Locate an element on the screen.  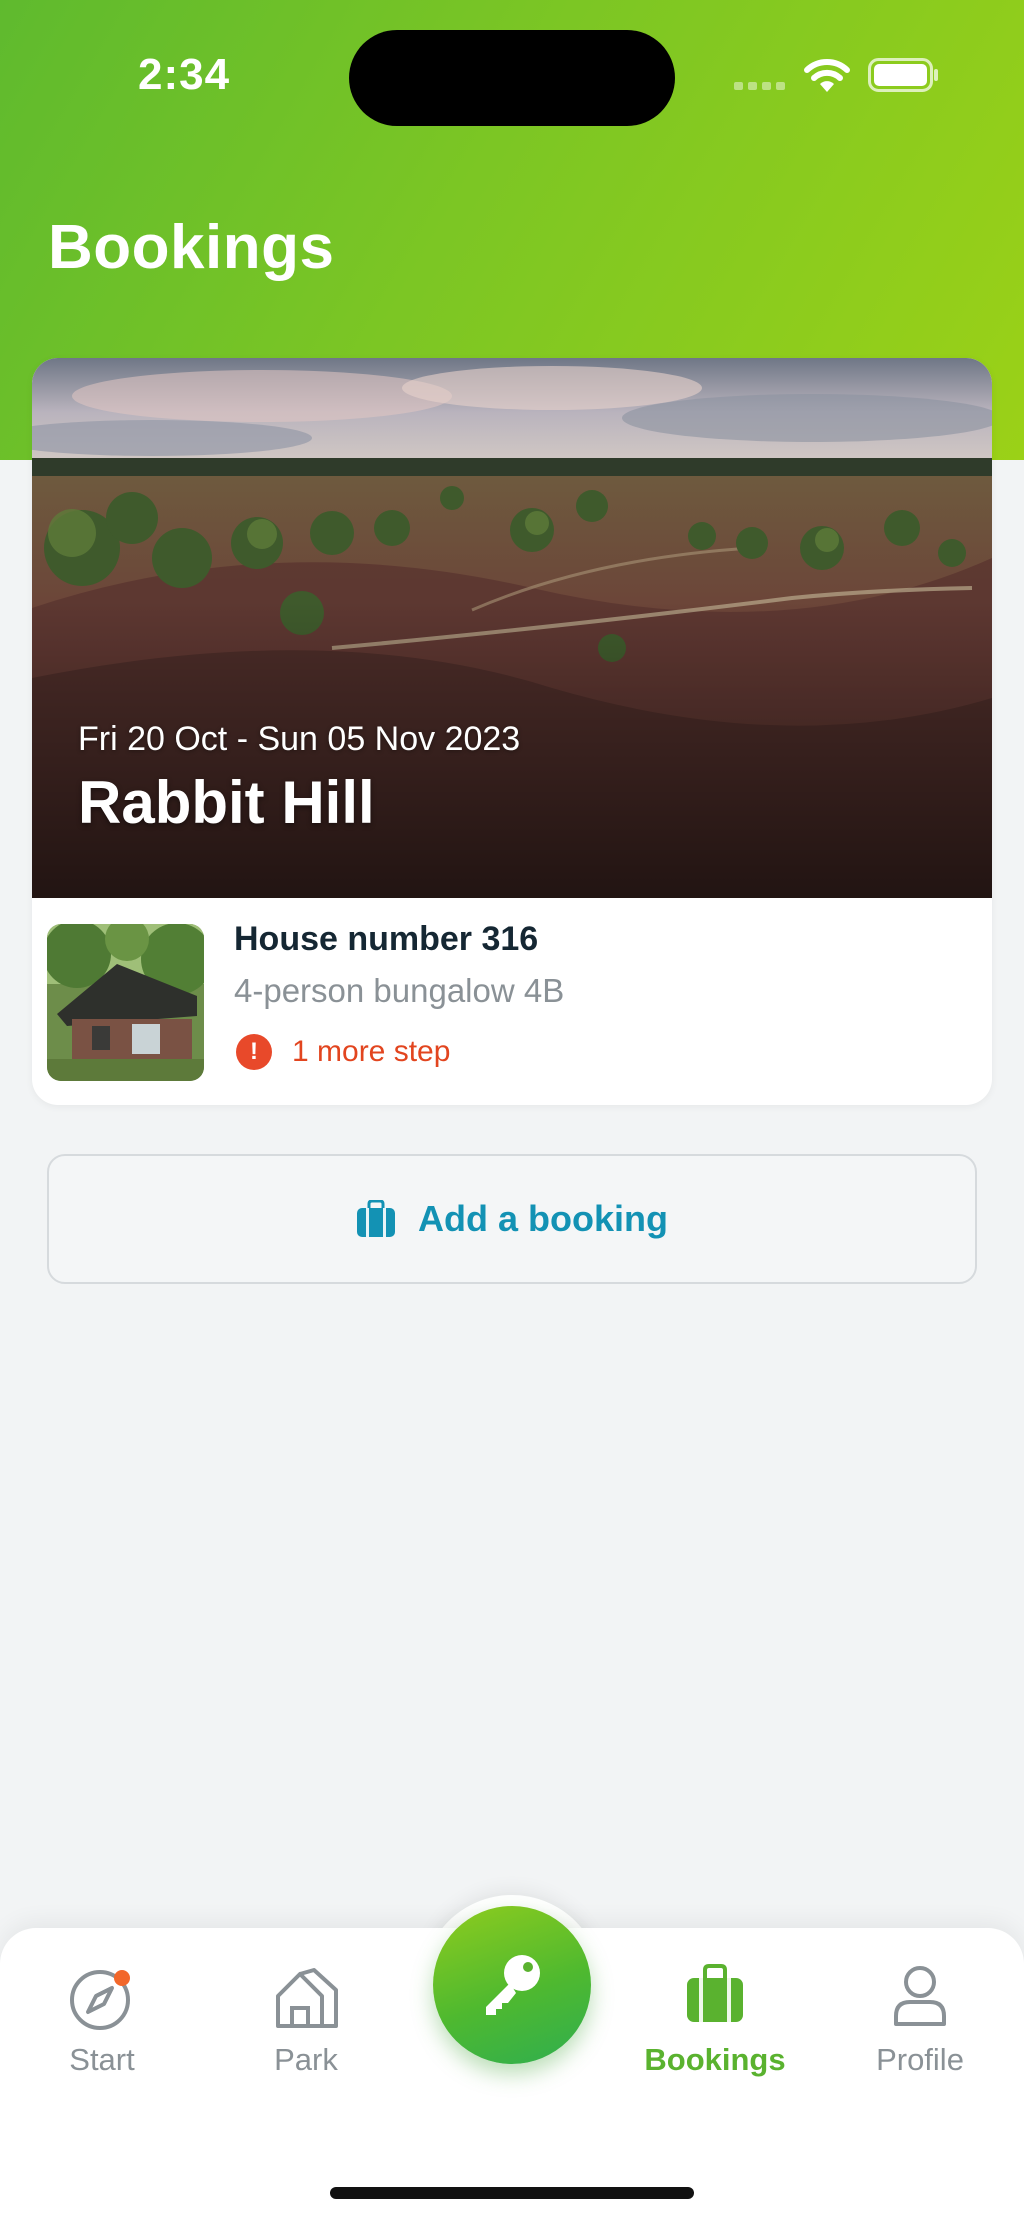
tab-label-bookings: Bookings is located at coordinates (715, 2059).